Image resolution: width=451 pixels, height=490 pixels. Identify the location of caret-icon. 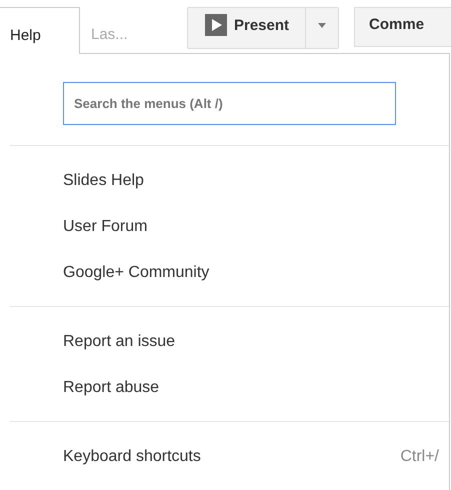
(322, 25).